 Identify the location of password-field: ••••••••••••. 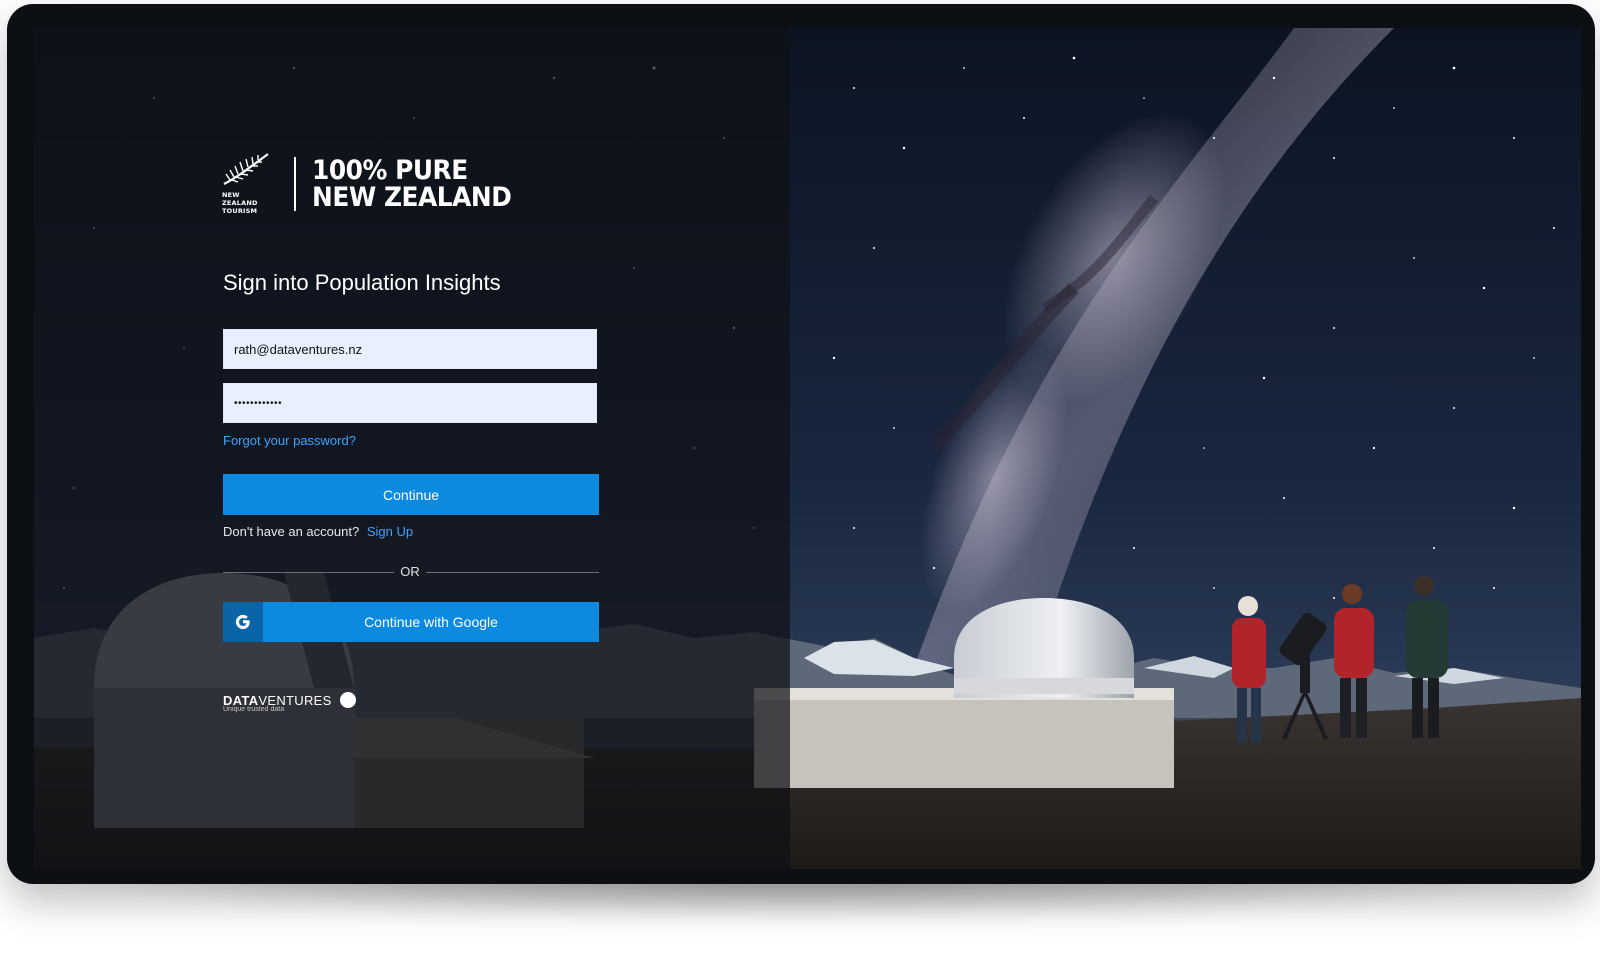
(410, 403).